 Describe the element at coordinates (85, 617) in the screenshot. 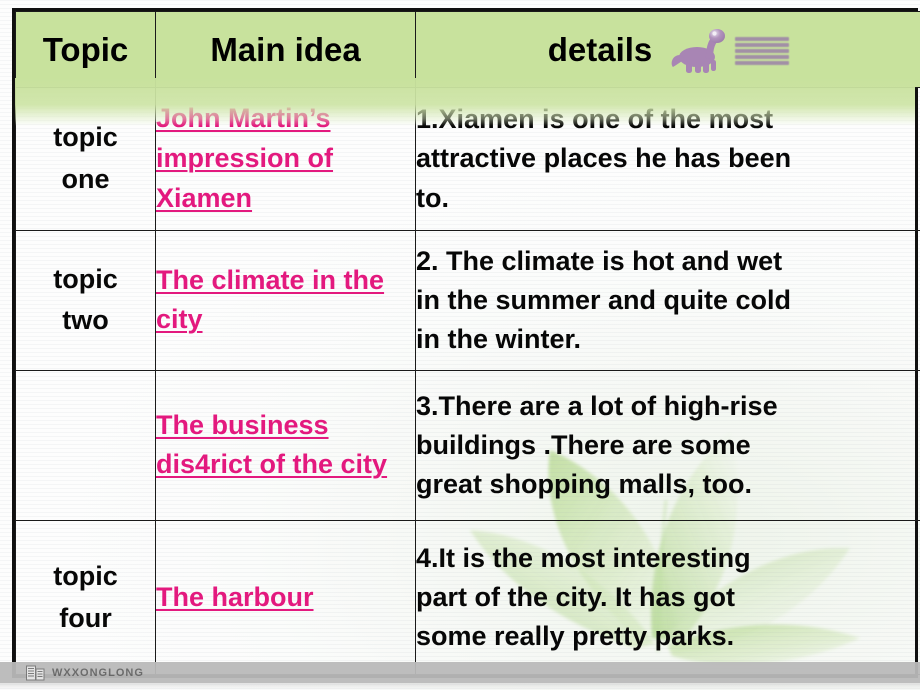

I see `topic-line-2: four` at that location.